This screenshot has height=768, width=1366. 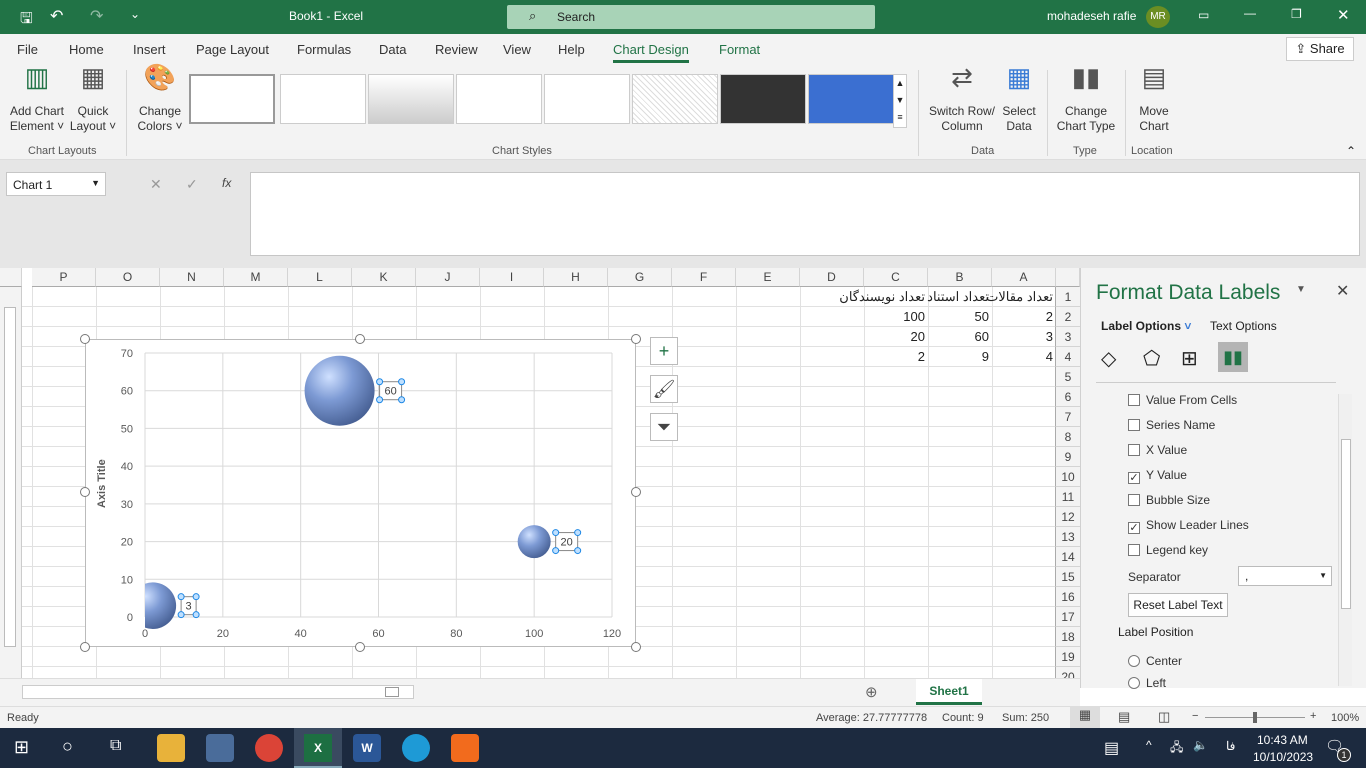 I want to click on word-icon: W, so click(x=367, y=748).